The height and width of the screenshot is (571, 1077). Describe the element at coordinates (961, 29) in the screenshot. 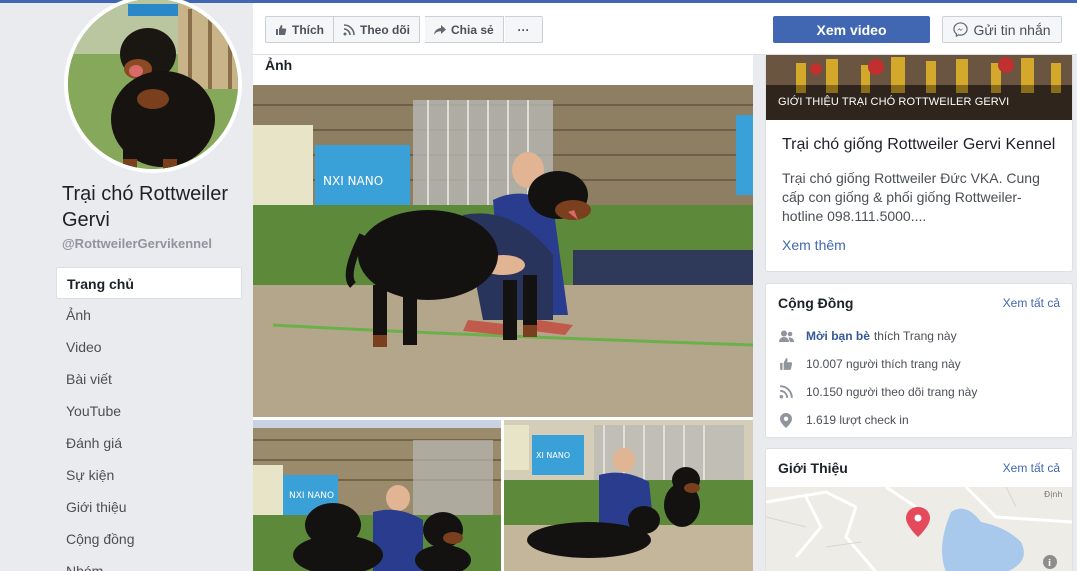

I see `messenger-icon` at that location.